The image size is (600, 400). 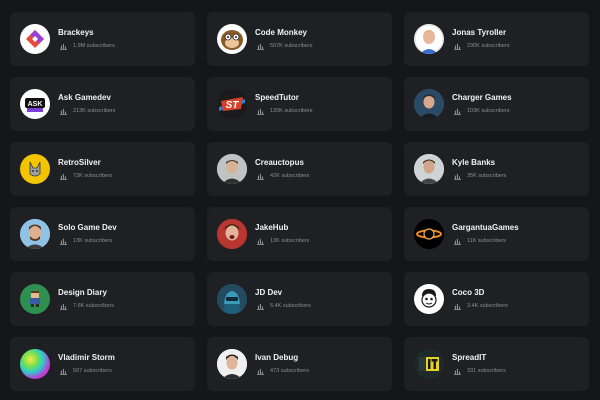 I want to click on channel-card-jd-dev: JD Dev 5.4K subscribers, so click(x=299, y=299).